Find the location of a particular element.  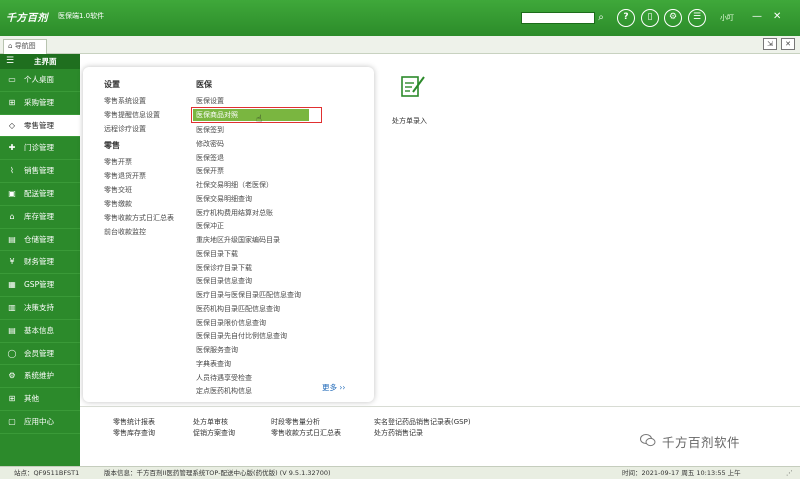

sidebar-item-finance: ¥ 财务管理 is located at coordinates (40, 263).